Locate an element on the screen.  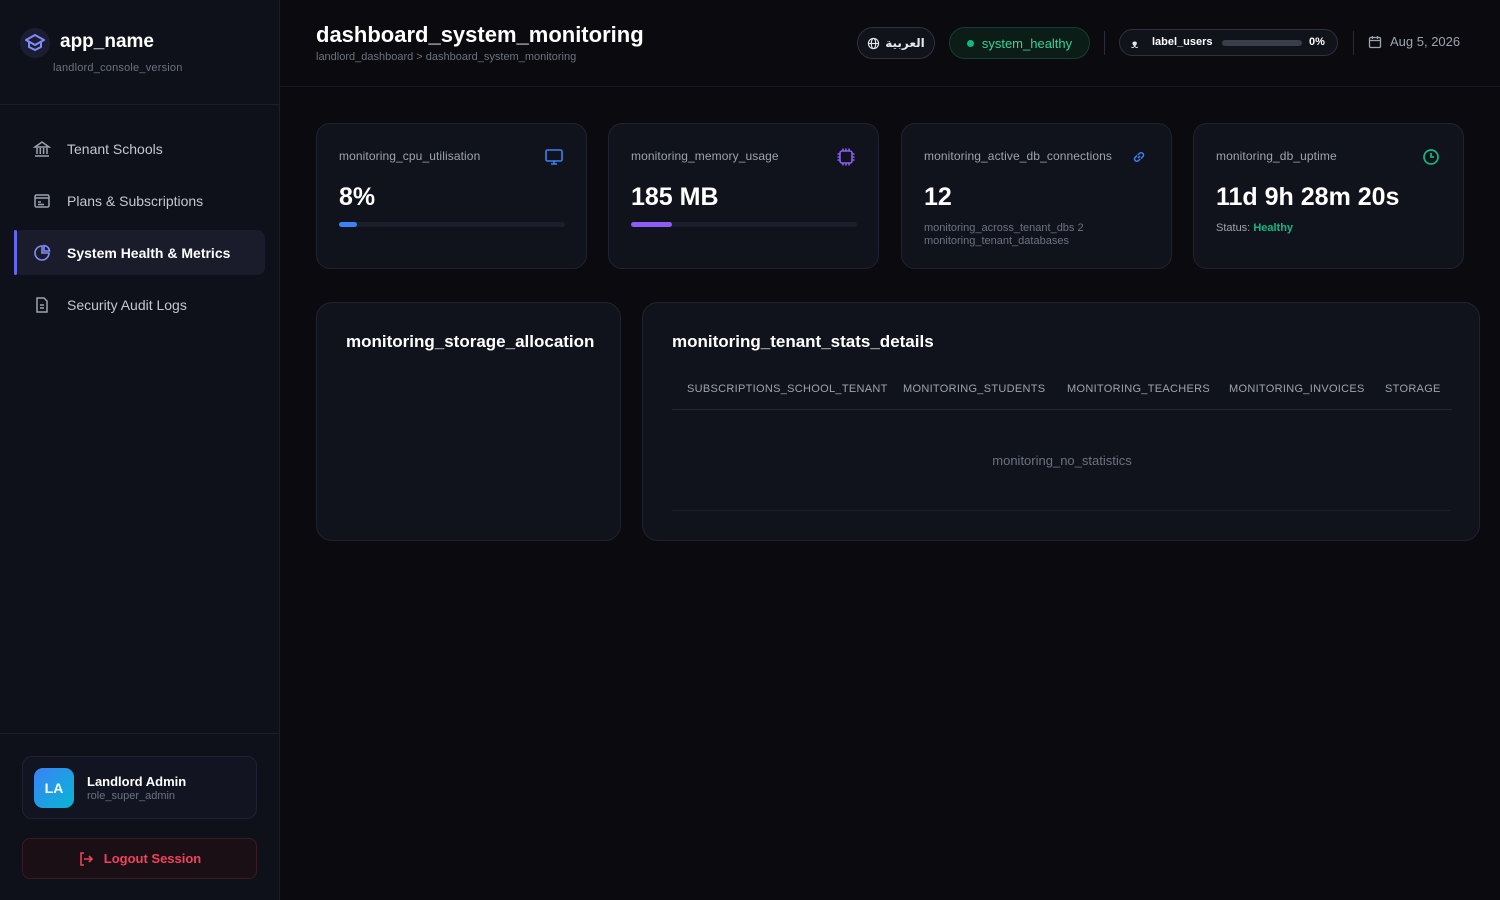
system-health-badge: system_healthy is located at coordinates (1019, 43).